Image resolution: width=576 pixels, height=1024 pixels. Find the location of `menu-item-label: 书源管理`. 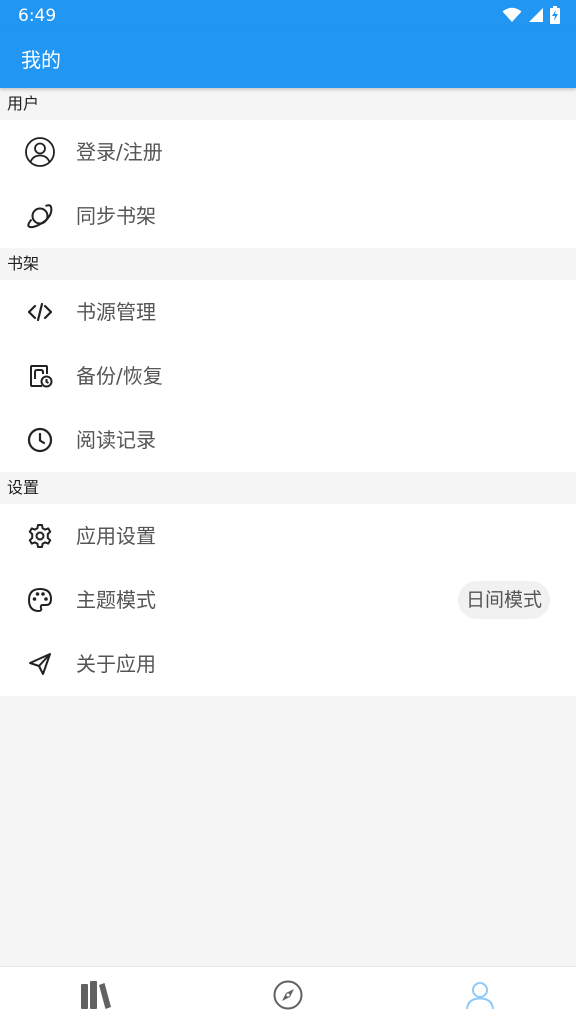

menu-item-label: 书源管理 is located at coordinates (116, 312).